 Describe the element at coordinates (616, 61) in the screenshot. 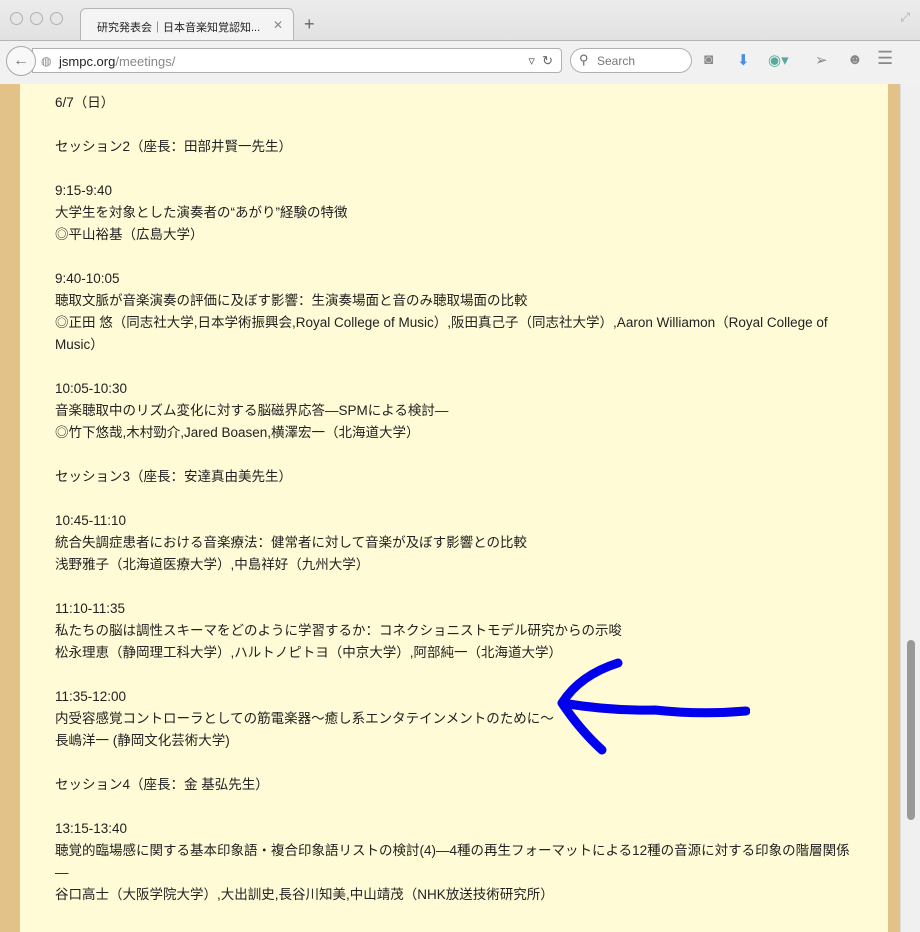

I see `search-placeholder: Search` at that location.